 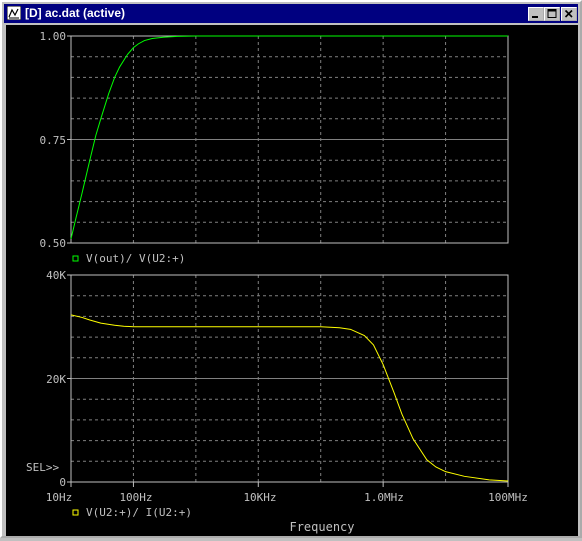 What do you see at coordinates (42, 467) in the screenshot?
I see `sel-marker: SEL>>` at bounding box center [42, 467].